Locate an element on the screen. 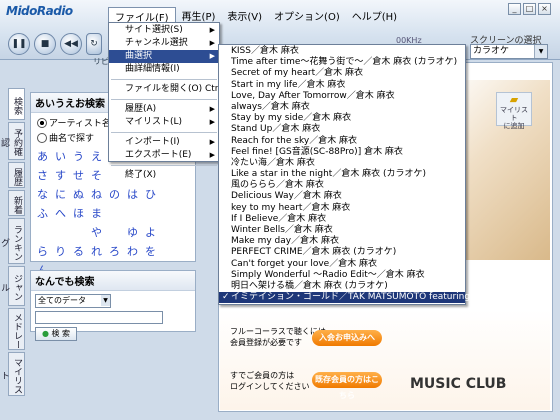 Image resolution: width=560 pixels, height=420 pixels. kana-key: よ is located at coordinates (154, 232).